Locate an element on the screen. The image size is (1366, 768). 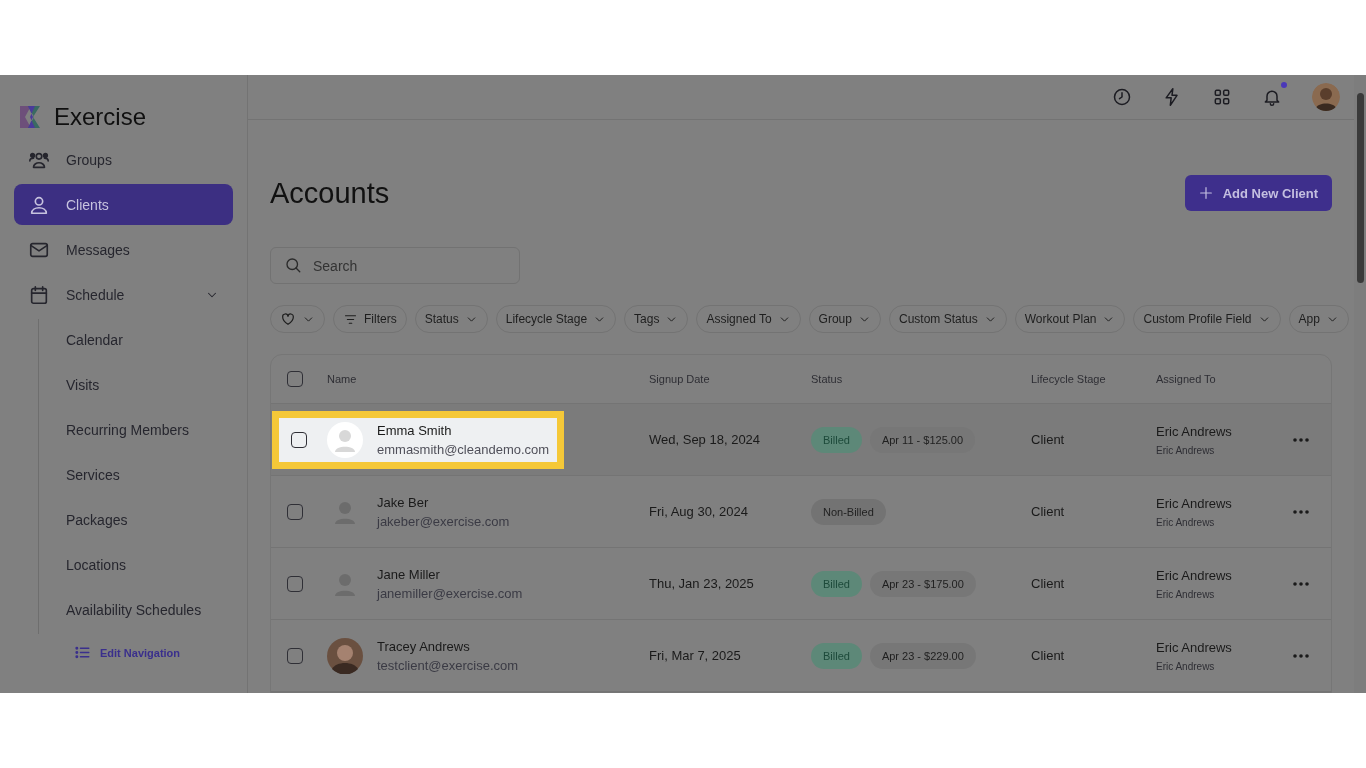
client-name: Jake Ber is located at coordinates (443, 502).